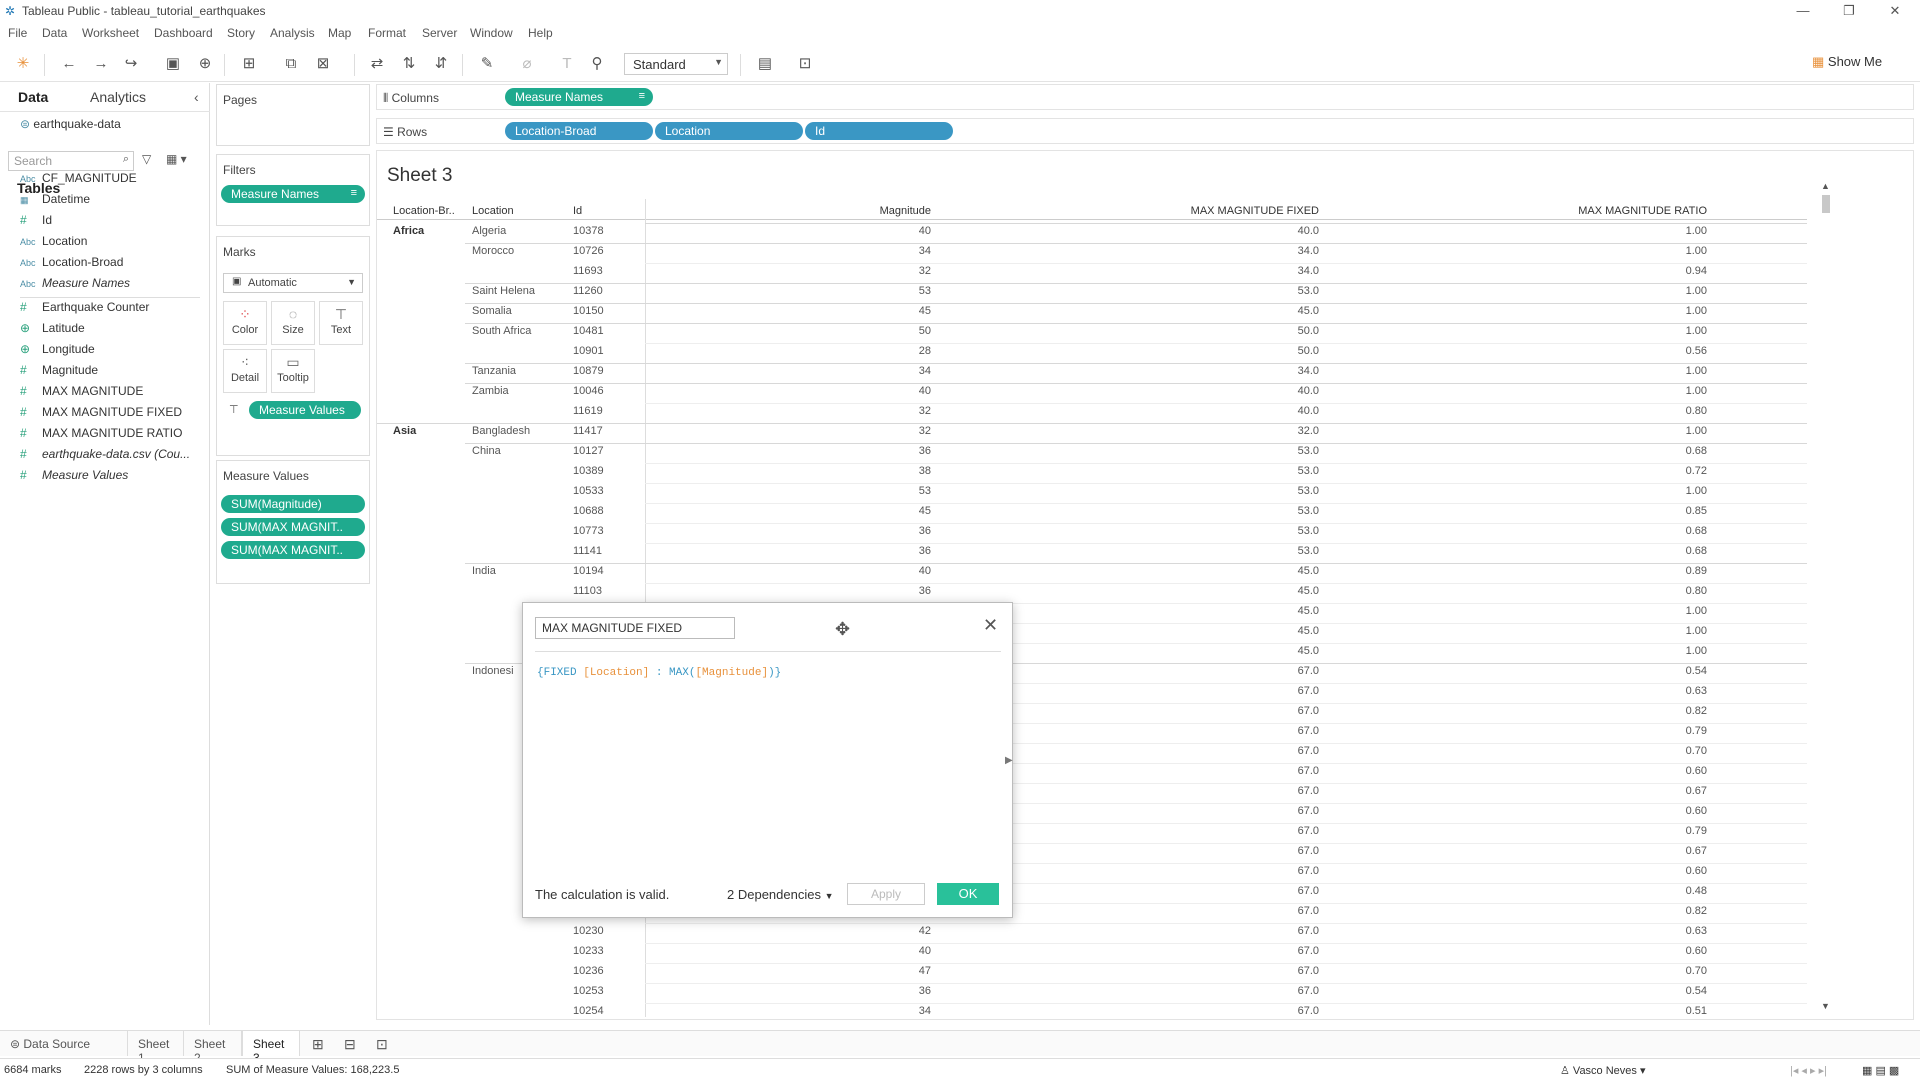 The image size is (1920, 1080). I want to click on cell-value: 34, so click(854, 1011).